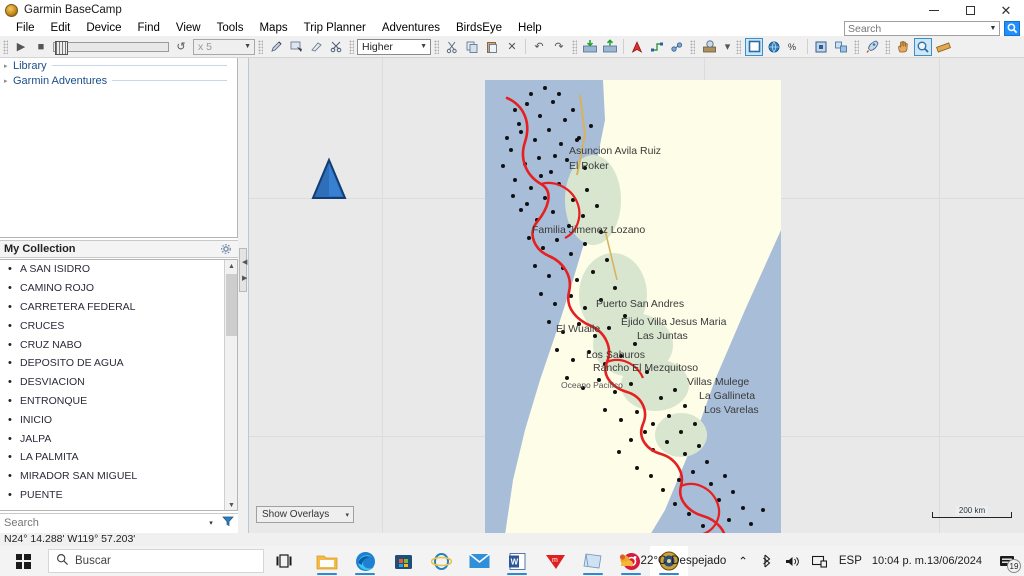 The image size is (1024, 576). What do you see at coordinates (118, 495) in the screenshot?
I see `list-item: • PUENTE` at bounding box center [118, 495].